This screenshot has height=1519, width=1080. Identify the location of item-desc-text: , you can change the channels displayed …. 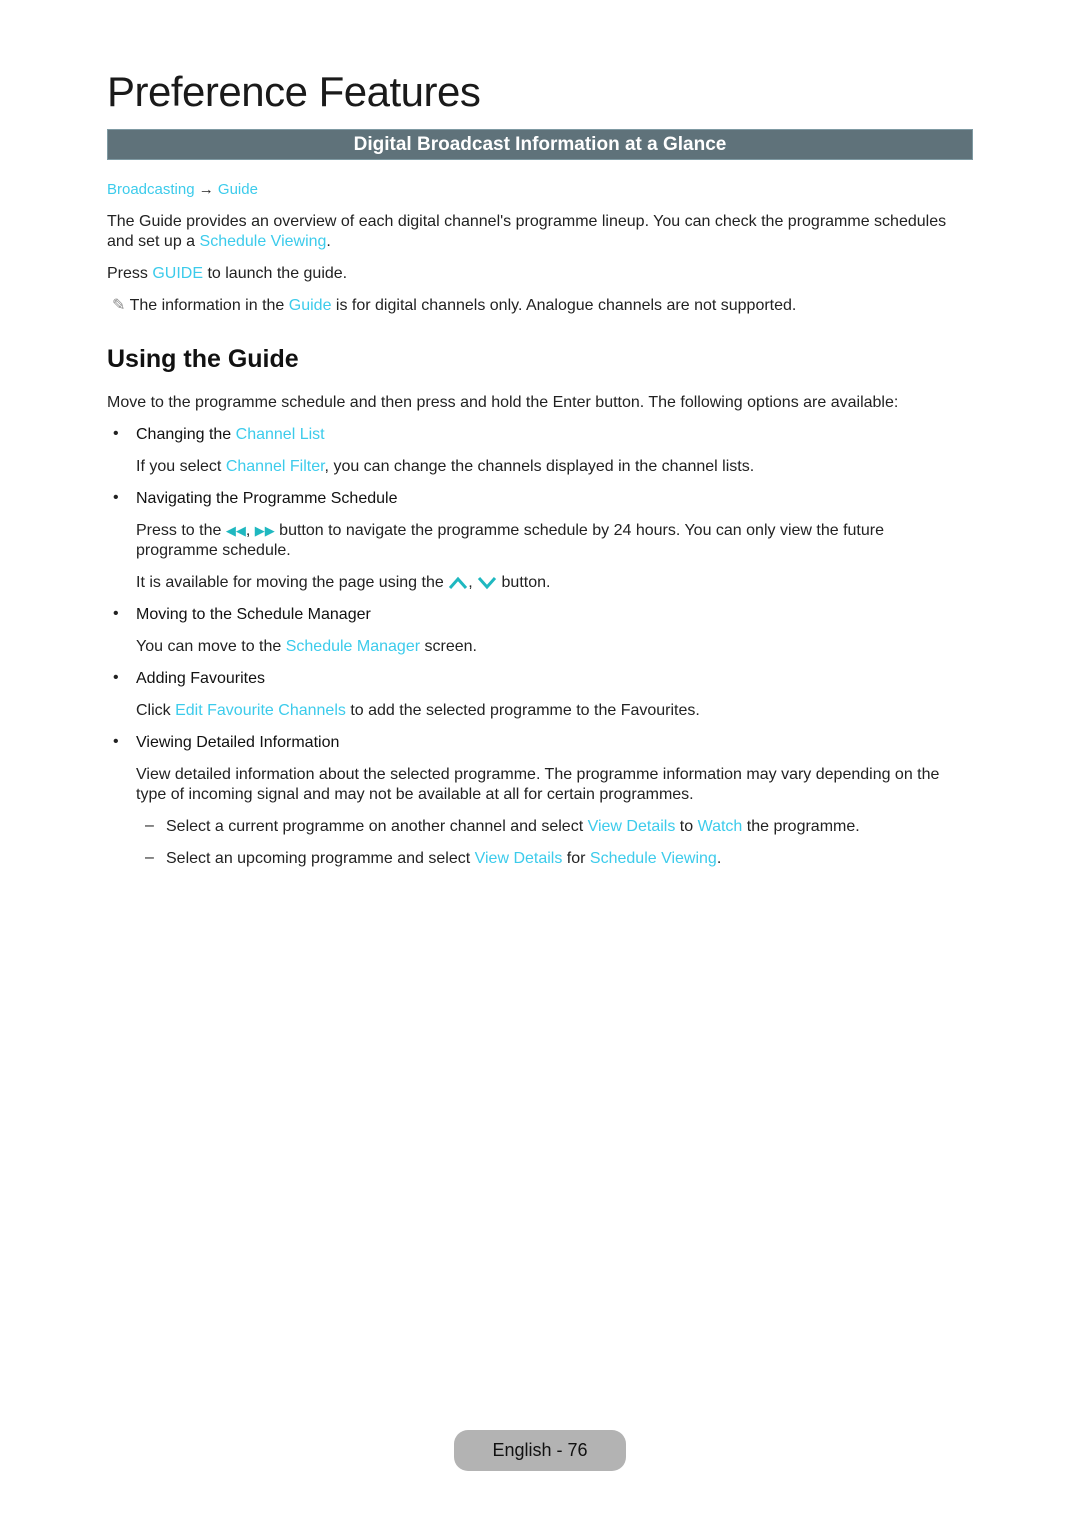
(539, 466).